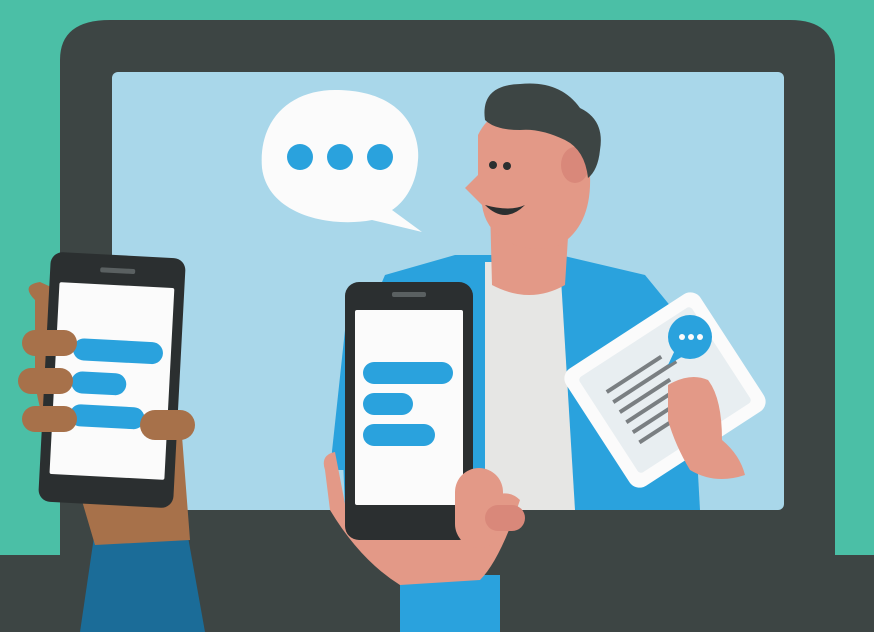 The width and height of the screenshot is (874, 632). I want to click on center-phone-speaker, so click(409, 294).